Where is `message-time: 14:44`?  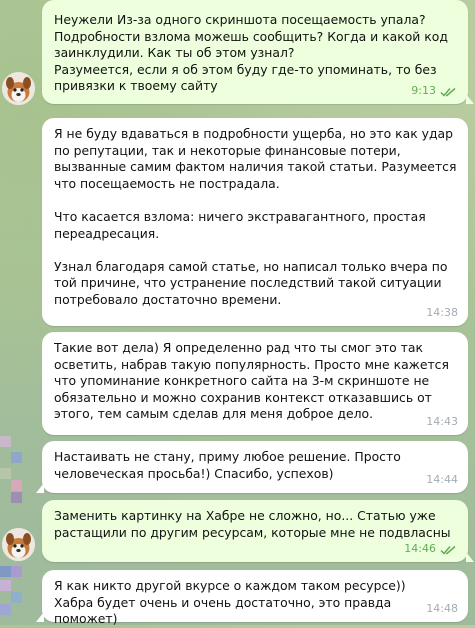
message-time: 14:44 is located at coordinates (442, 480).